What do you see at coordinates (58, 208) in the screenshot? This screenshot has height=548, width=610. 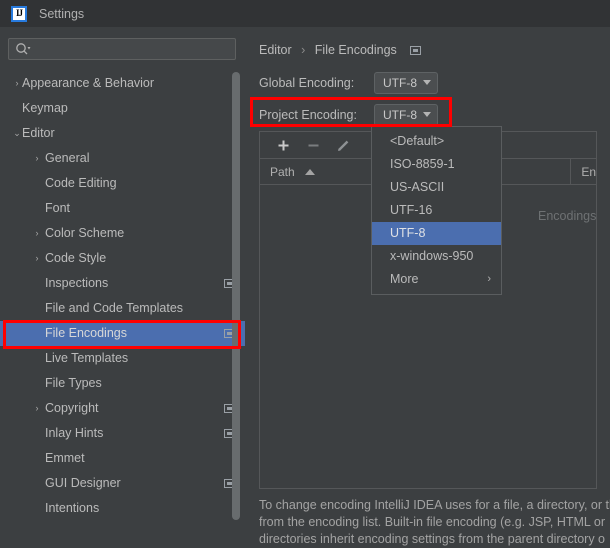 I see `sidebar-item-label: Font` at bounding box center [58, 208].